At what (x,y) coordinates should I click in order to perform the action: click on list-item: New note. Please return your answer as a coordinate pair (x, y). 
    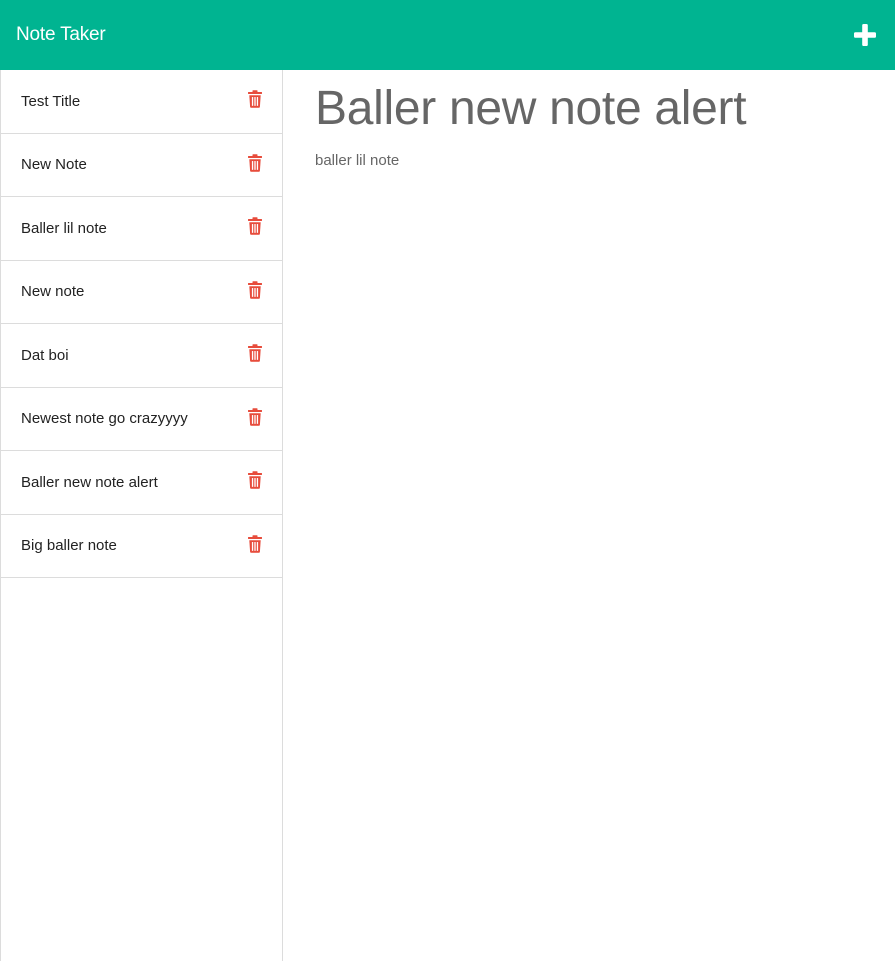
    Looking at the image, I should click on (141, 292).